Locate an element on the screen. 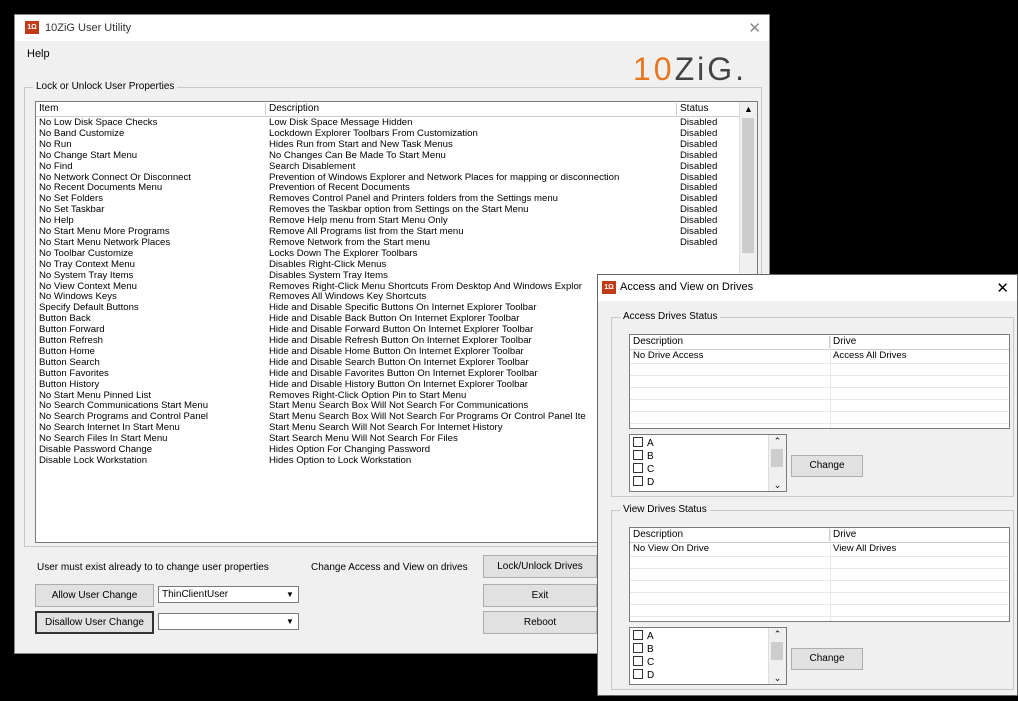  cell-item: No Run is located at coordinates (55, 144).